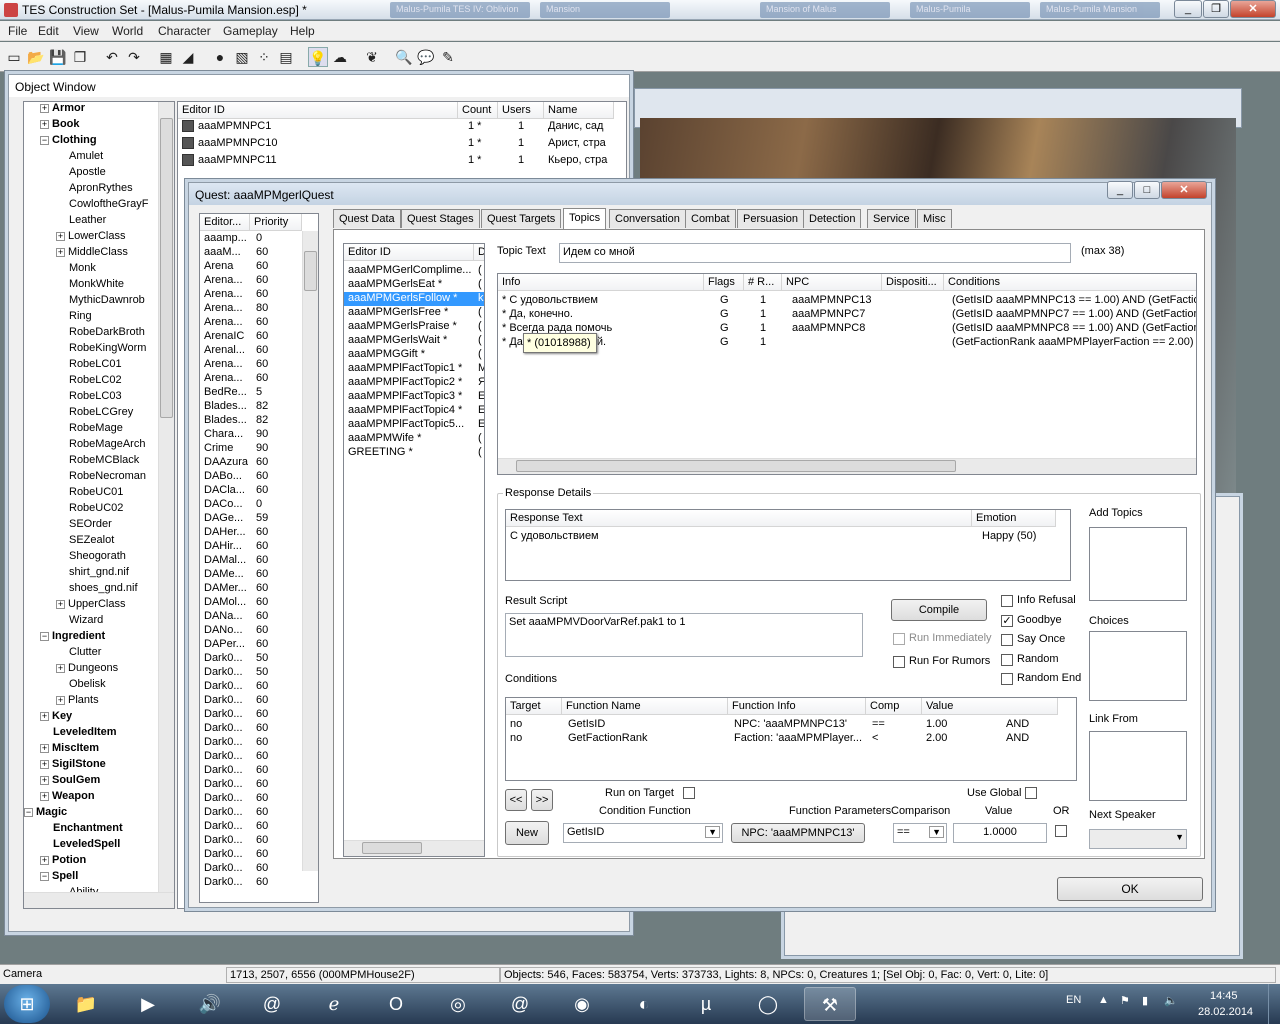 The image size is (1280, 1024). I want to click on col-topic-editor-id: Editor ID, so click(409, 252).